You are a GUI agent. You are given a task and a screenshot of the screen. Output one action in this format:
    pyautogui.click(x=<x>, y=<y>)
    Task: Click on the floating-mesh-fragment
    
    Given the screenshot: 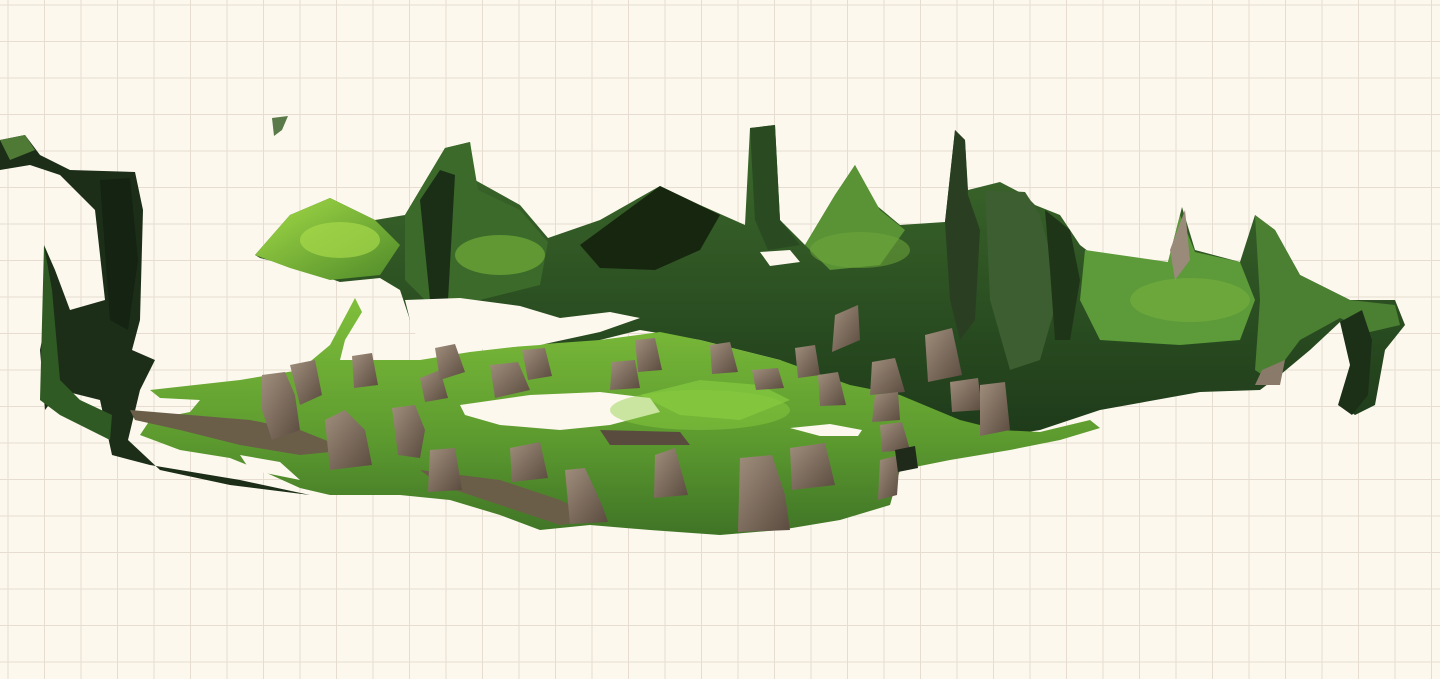 What is the action you would take?
    pyautogui.click(x=280, y=126)
    